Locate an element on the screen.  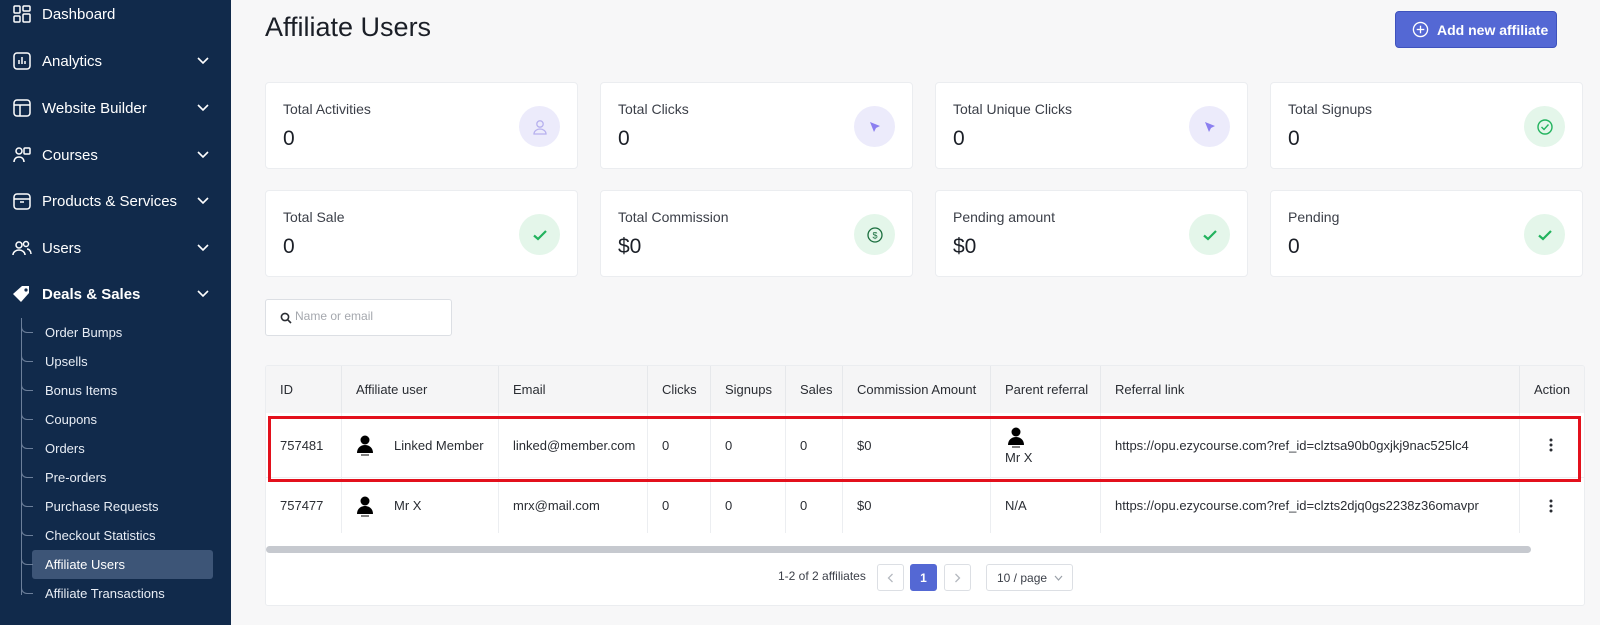
sidebar-item-label: Analytics is located at coordinates (72, 61).